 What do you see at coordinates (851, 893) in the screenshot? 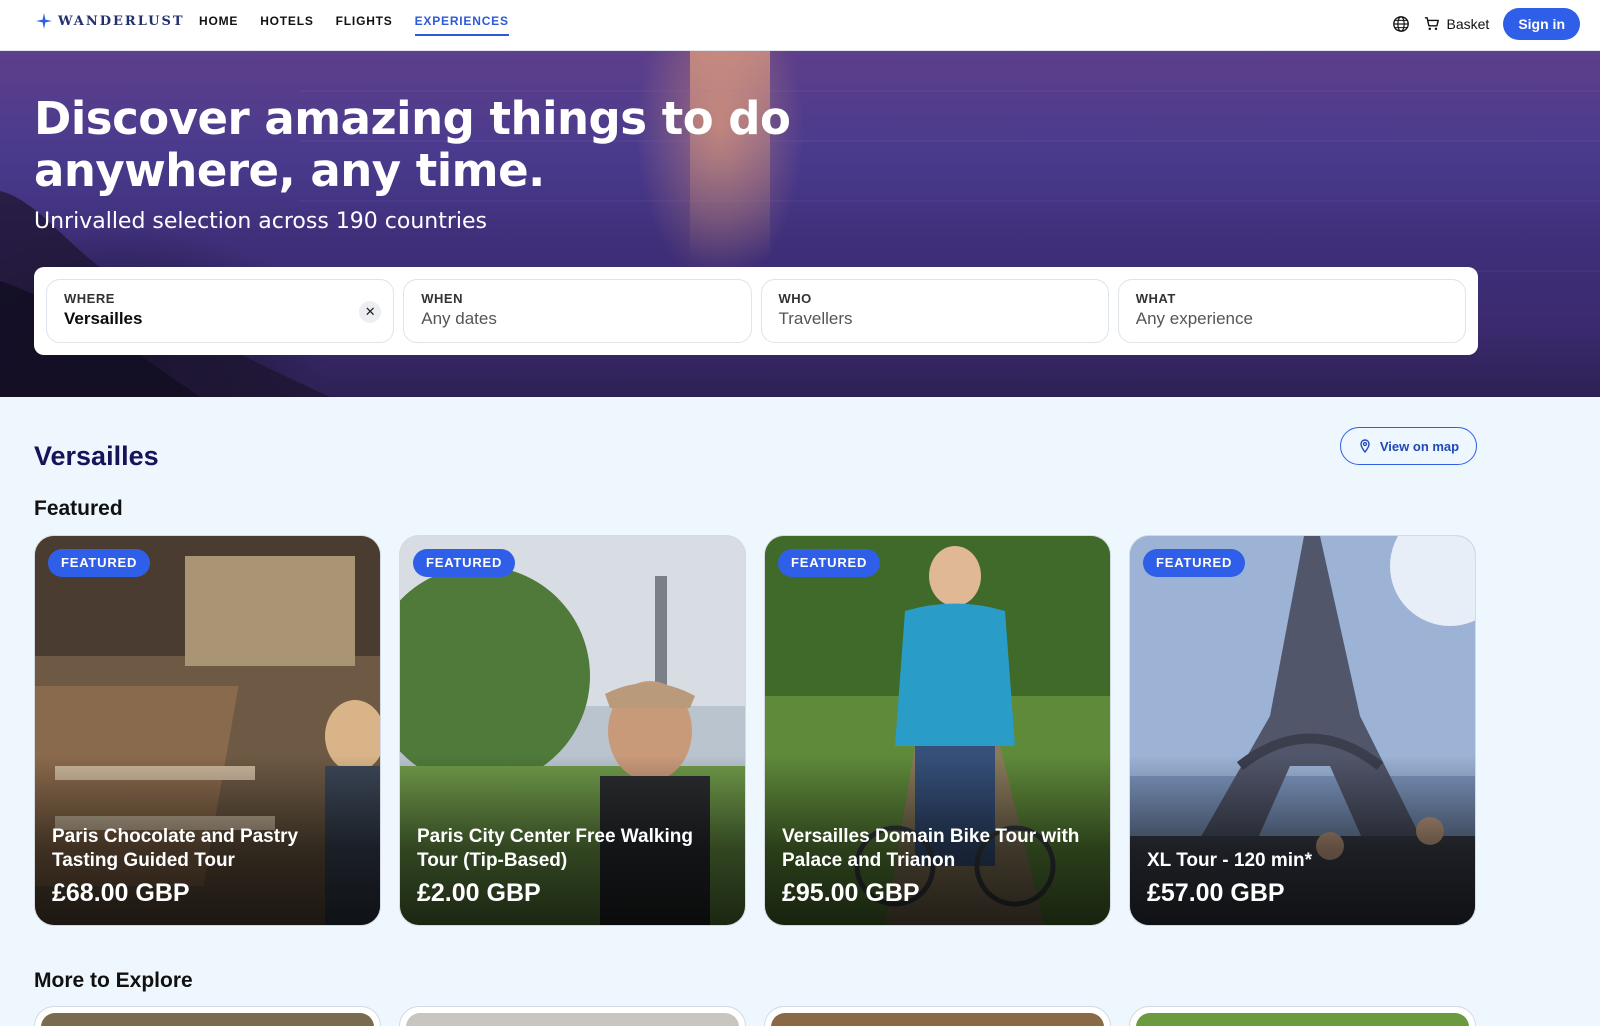
I see `card-price: £95.00 GBP` at bounding box center [851, 893].